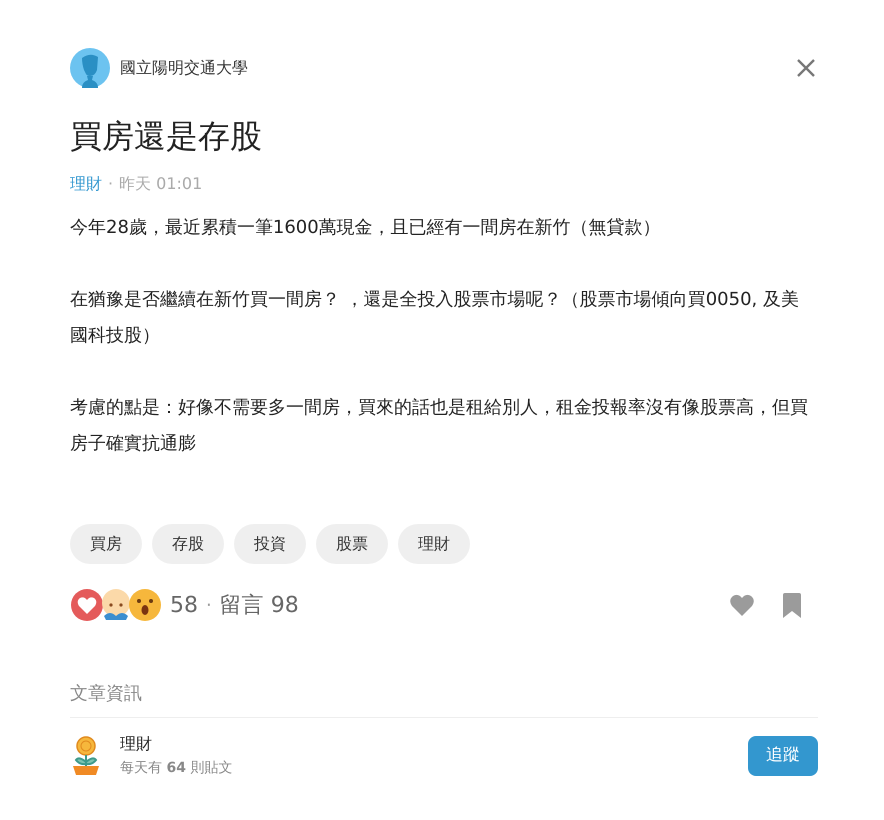 This screenshot has width=884, height=820. I want to click on board-name: 理財, so click(176, 744).